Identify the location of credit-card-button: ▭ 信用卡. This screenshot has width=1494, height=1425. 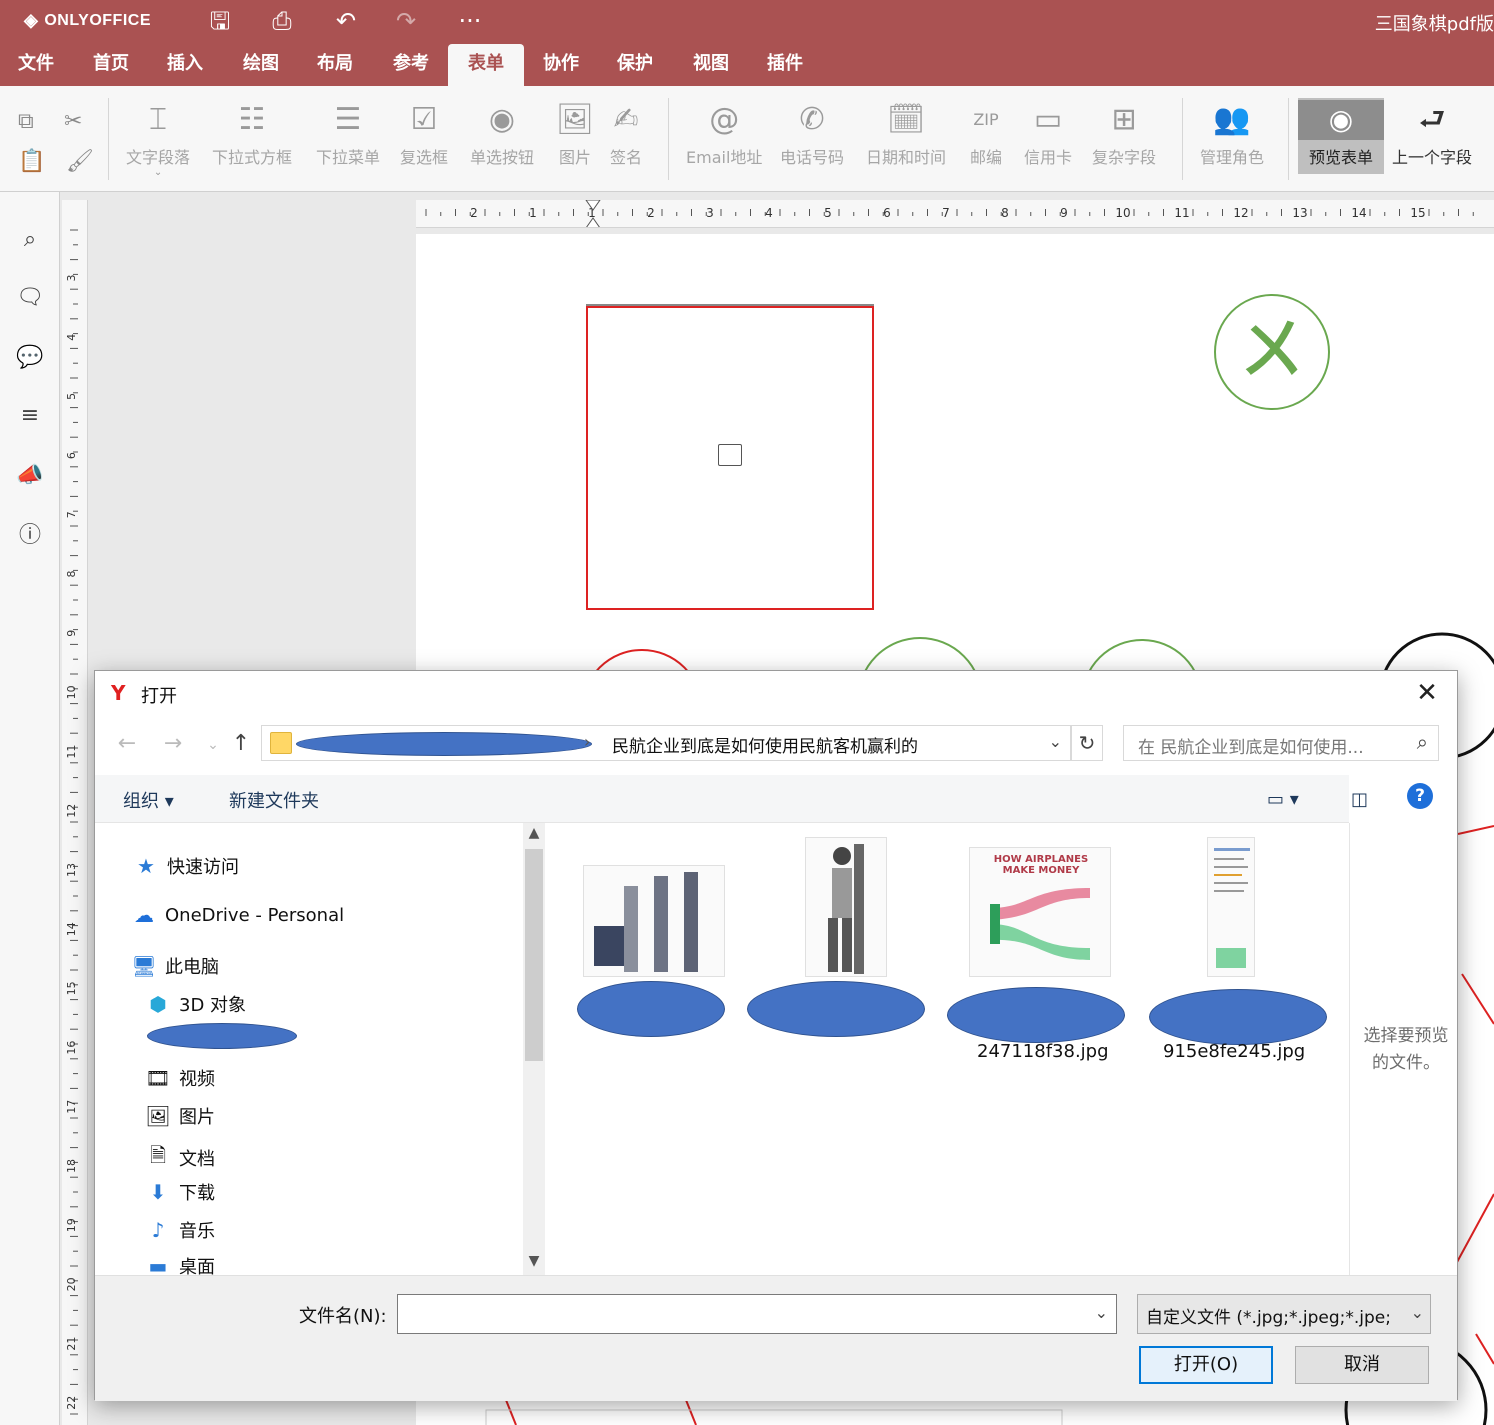
(1048, 134).